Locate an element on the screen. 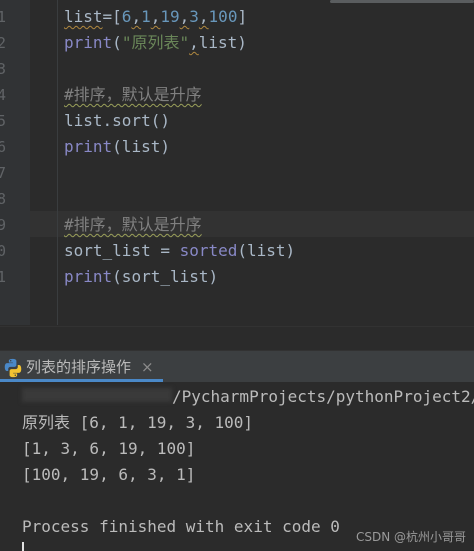  horizontal-scrollbar is located at coordinates (402, 1).